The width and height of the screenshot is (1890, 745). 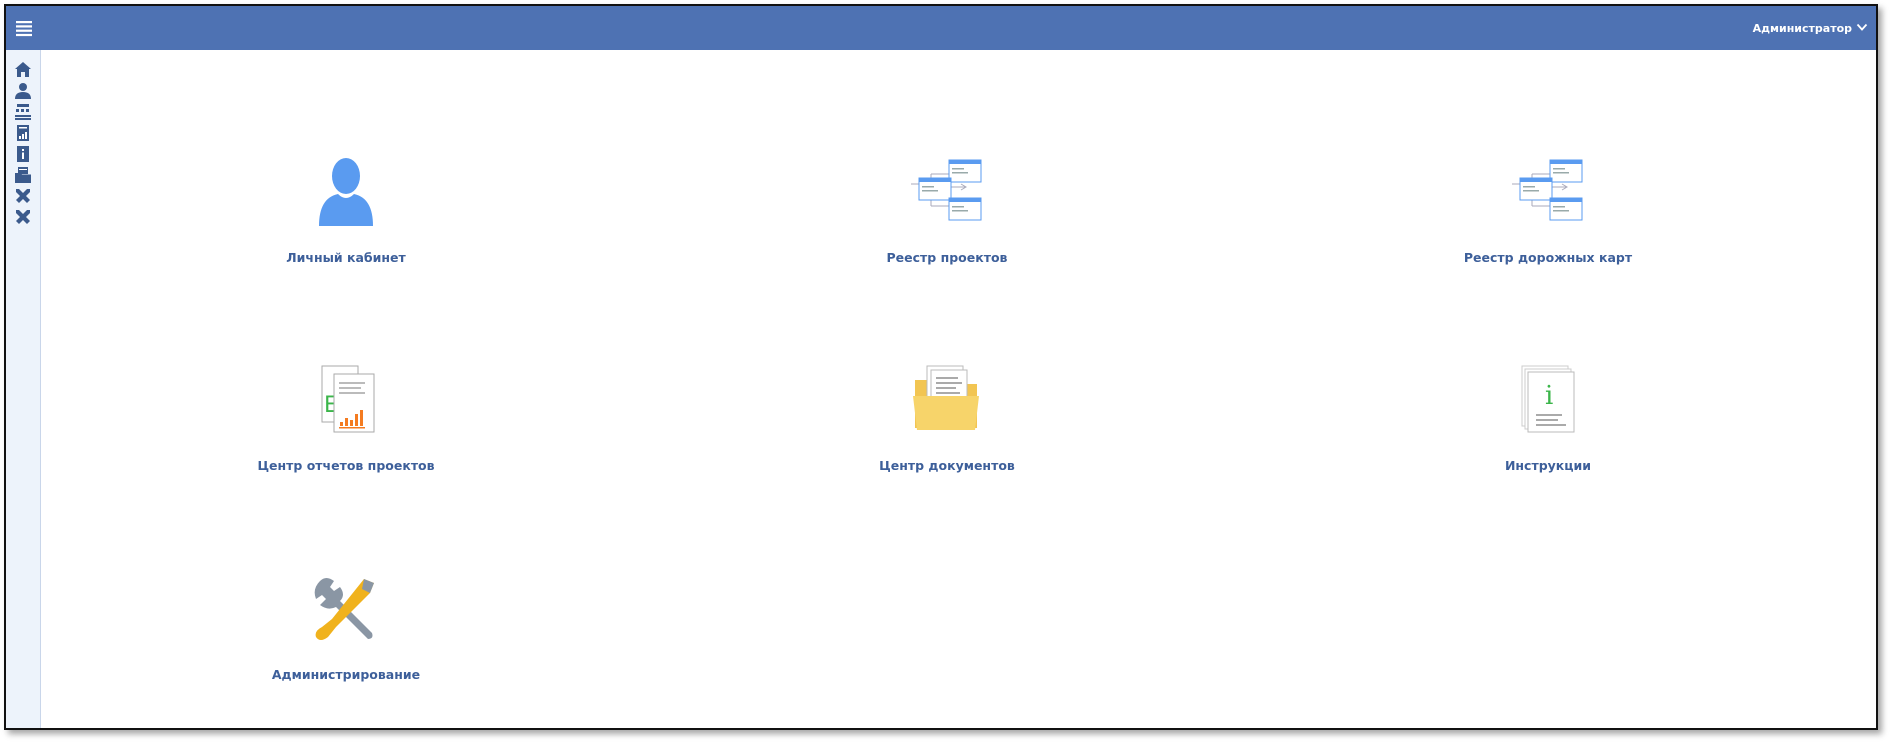 I want to click on info-icon, so click(x=23, y=154).